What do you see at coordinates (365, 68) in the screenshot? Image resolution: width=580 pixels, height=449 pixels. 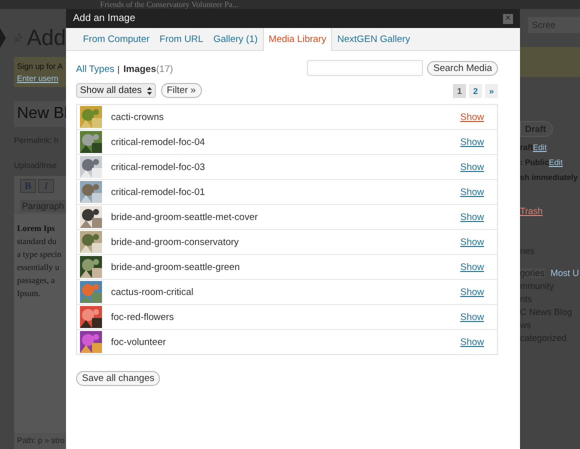 I see `search-field` at bounding box center [365, 68].